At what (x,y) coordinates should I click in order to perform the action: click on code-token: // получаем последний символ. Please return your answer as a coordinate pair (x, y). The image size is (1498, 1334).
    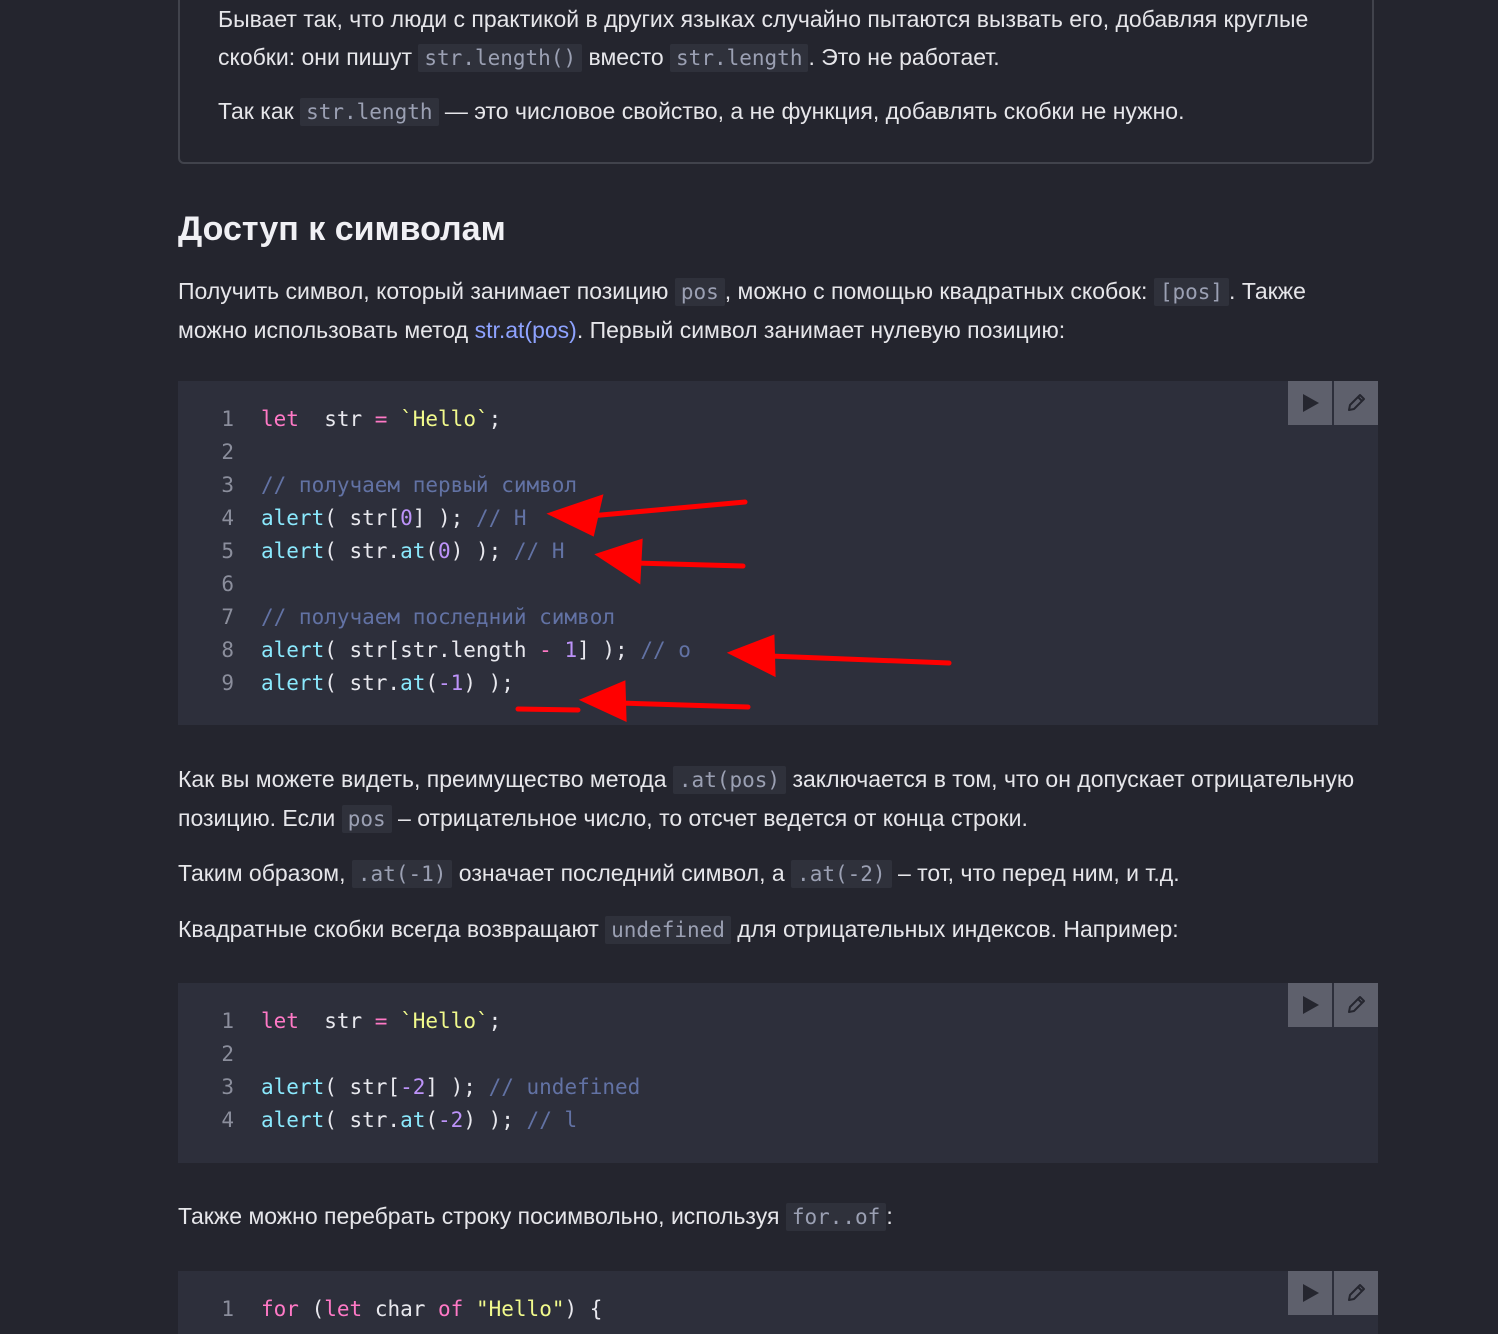
    Looking at the image, I should click on (438, 617).